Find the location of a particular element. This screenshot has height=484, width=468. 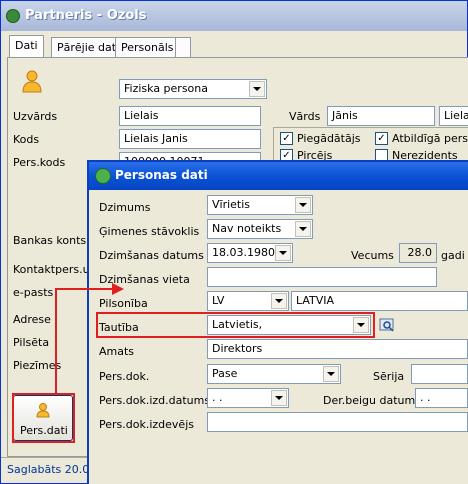

vards-extra-field: Lielais is located at coordinates (453, 116).